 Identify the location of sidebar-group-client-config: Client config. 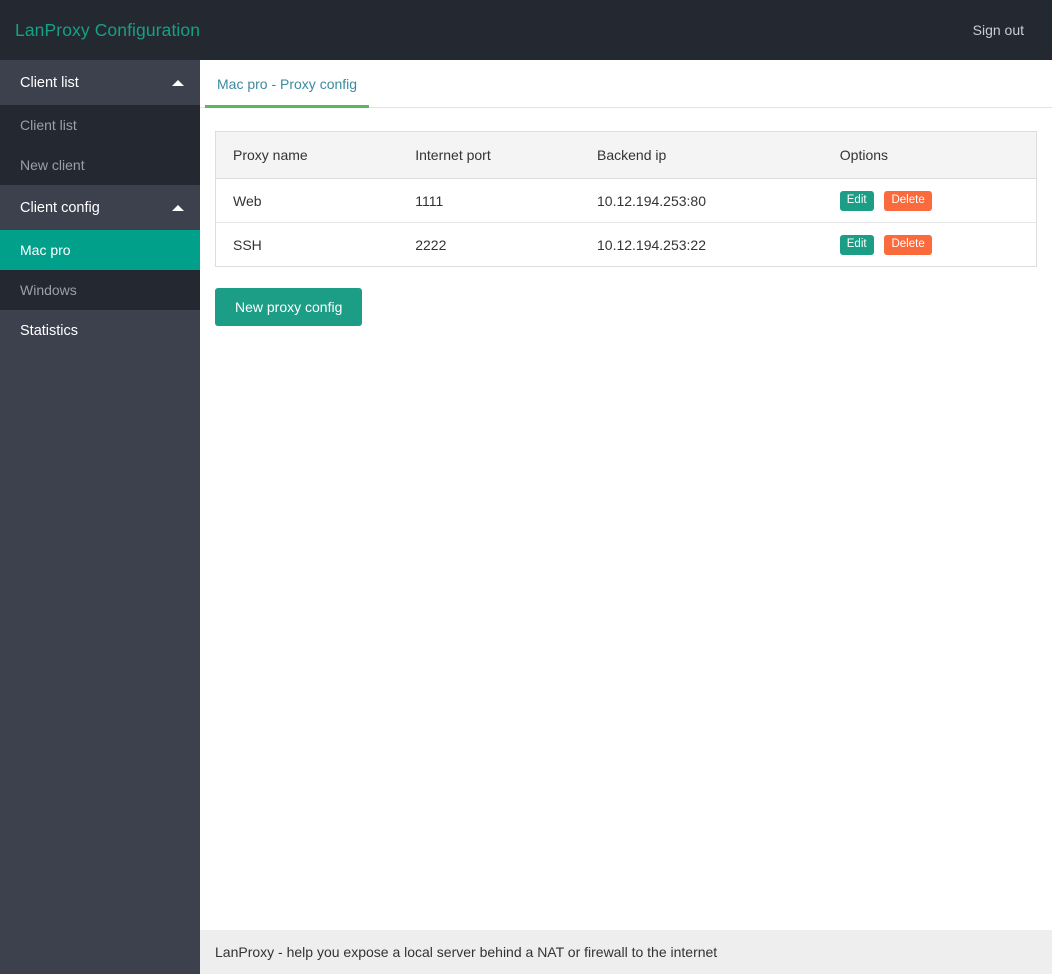
(100, 207).